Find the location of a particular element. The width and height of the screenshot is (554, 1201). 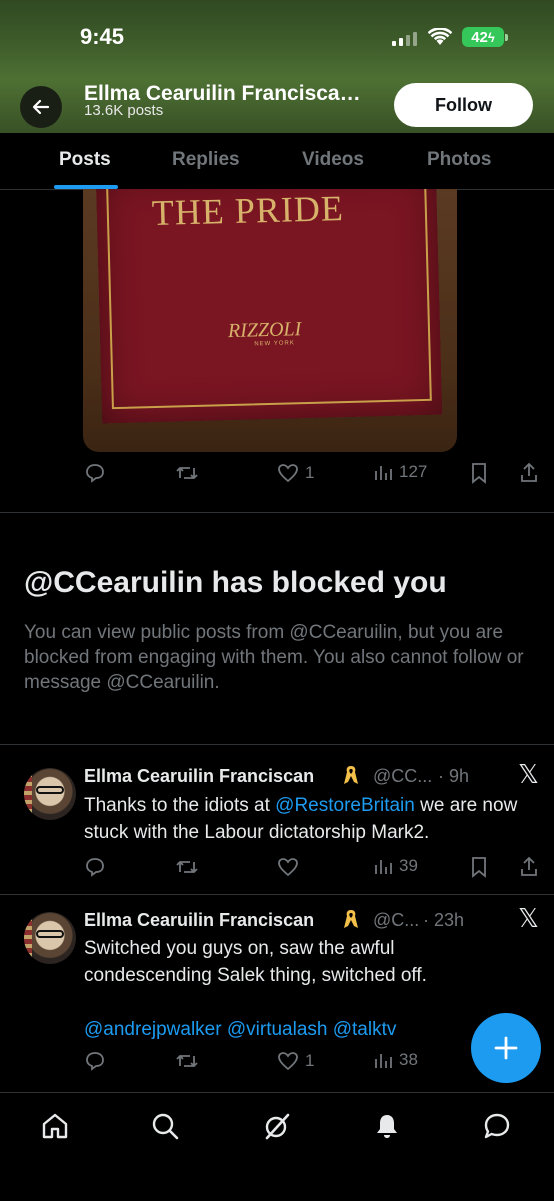

post-time: · 9h is located at coordinates (453, 776).